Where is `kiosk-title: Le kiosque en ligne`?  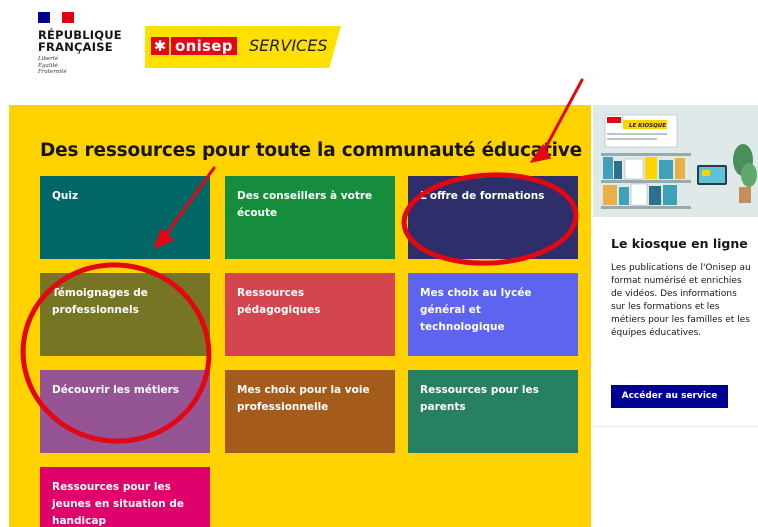 kiosk-title: Le kiosque en ligne is located at coordinates (679, 243).